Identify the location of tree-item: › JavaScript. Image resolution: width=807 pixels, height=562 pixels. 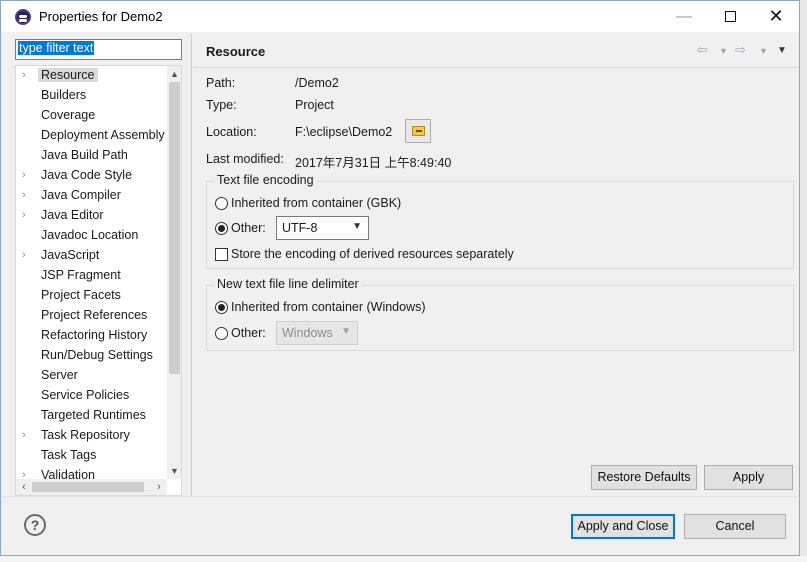
(91, 256).